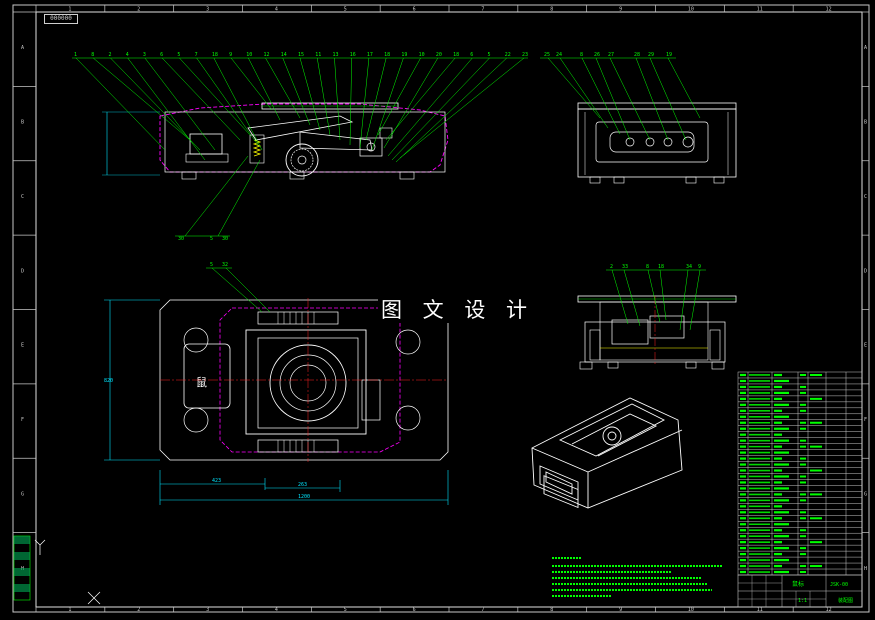 The image size is (875, 620). What do you see at coordinates (207, 439) in the screenshot?
I see `top-view-dimension-labels: 423 263 1200 820` at bounding box center [207, 439].